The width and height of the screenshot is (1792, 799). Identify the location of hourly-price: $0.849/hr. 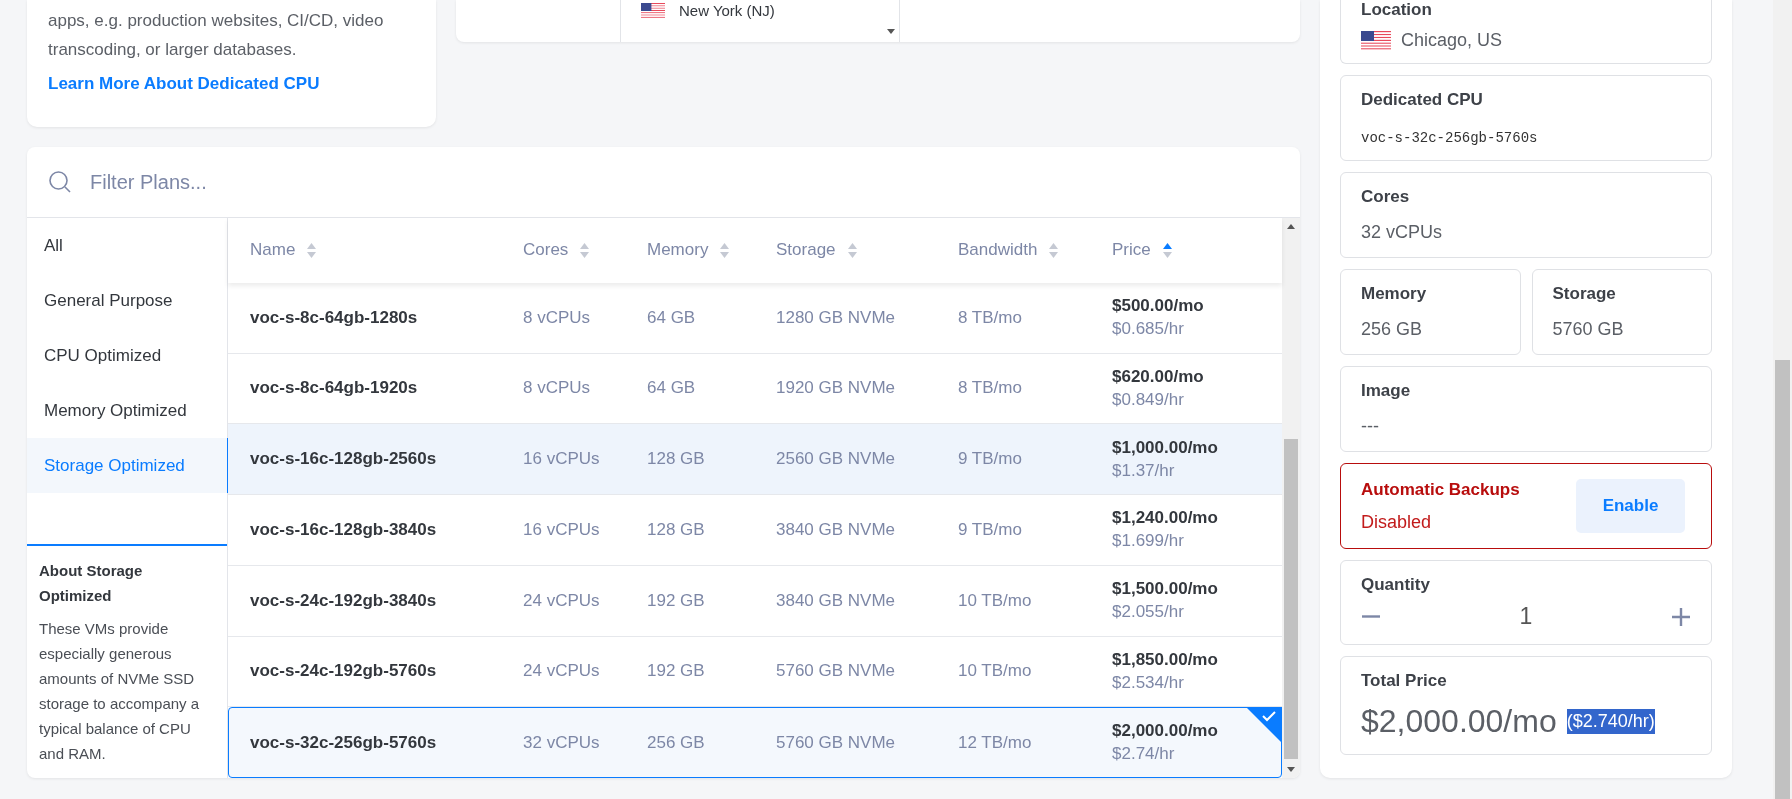
(1148, 399).